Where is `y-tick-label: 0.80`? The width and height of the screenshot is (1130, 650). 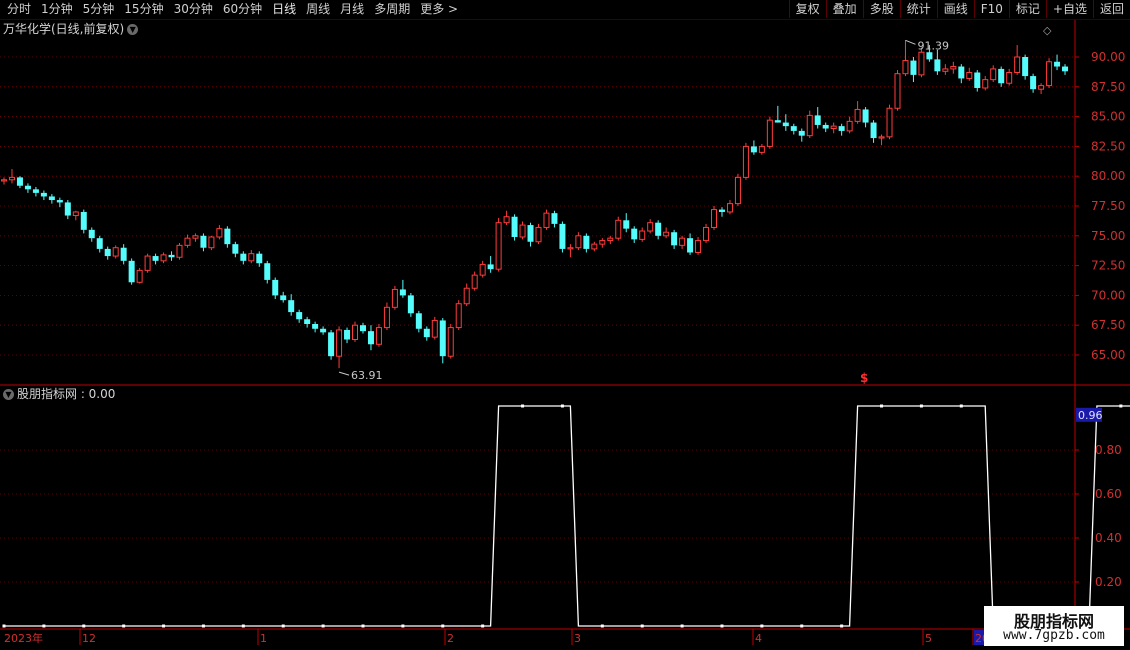
y-tick-label: 0.80 is located at coordinates (1108, 450).